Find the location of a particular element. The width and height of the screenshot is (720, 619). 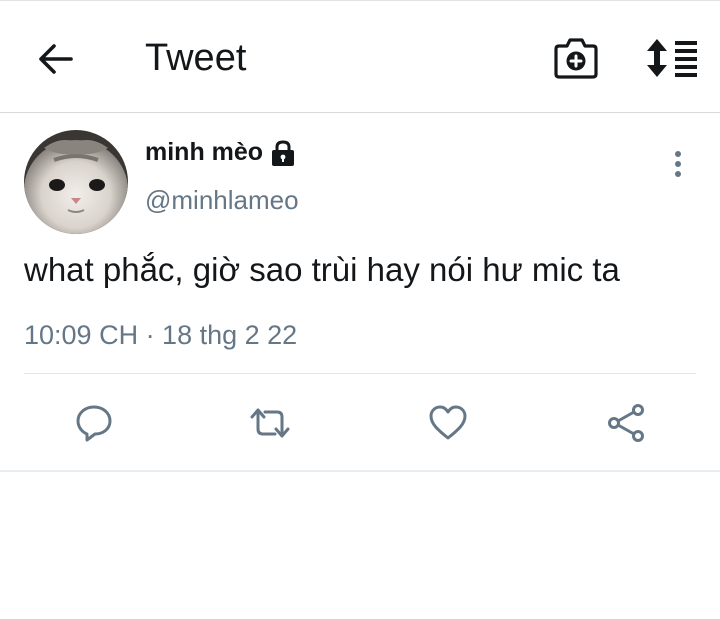

user-handle: @minhlameo is located at coordinates (222, 200).